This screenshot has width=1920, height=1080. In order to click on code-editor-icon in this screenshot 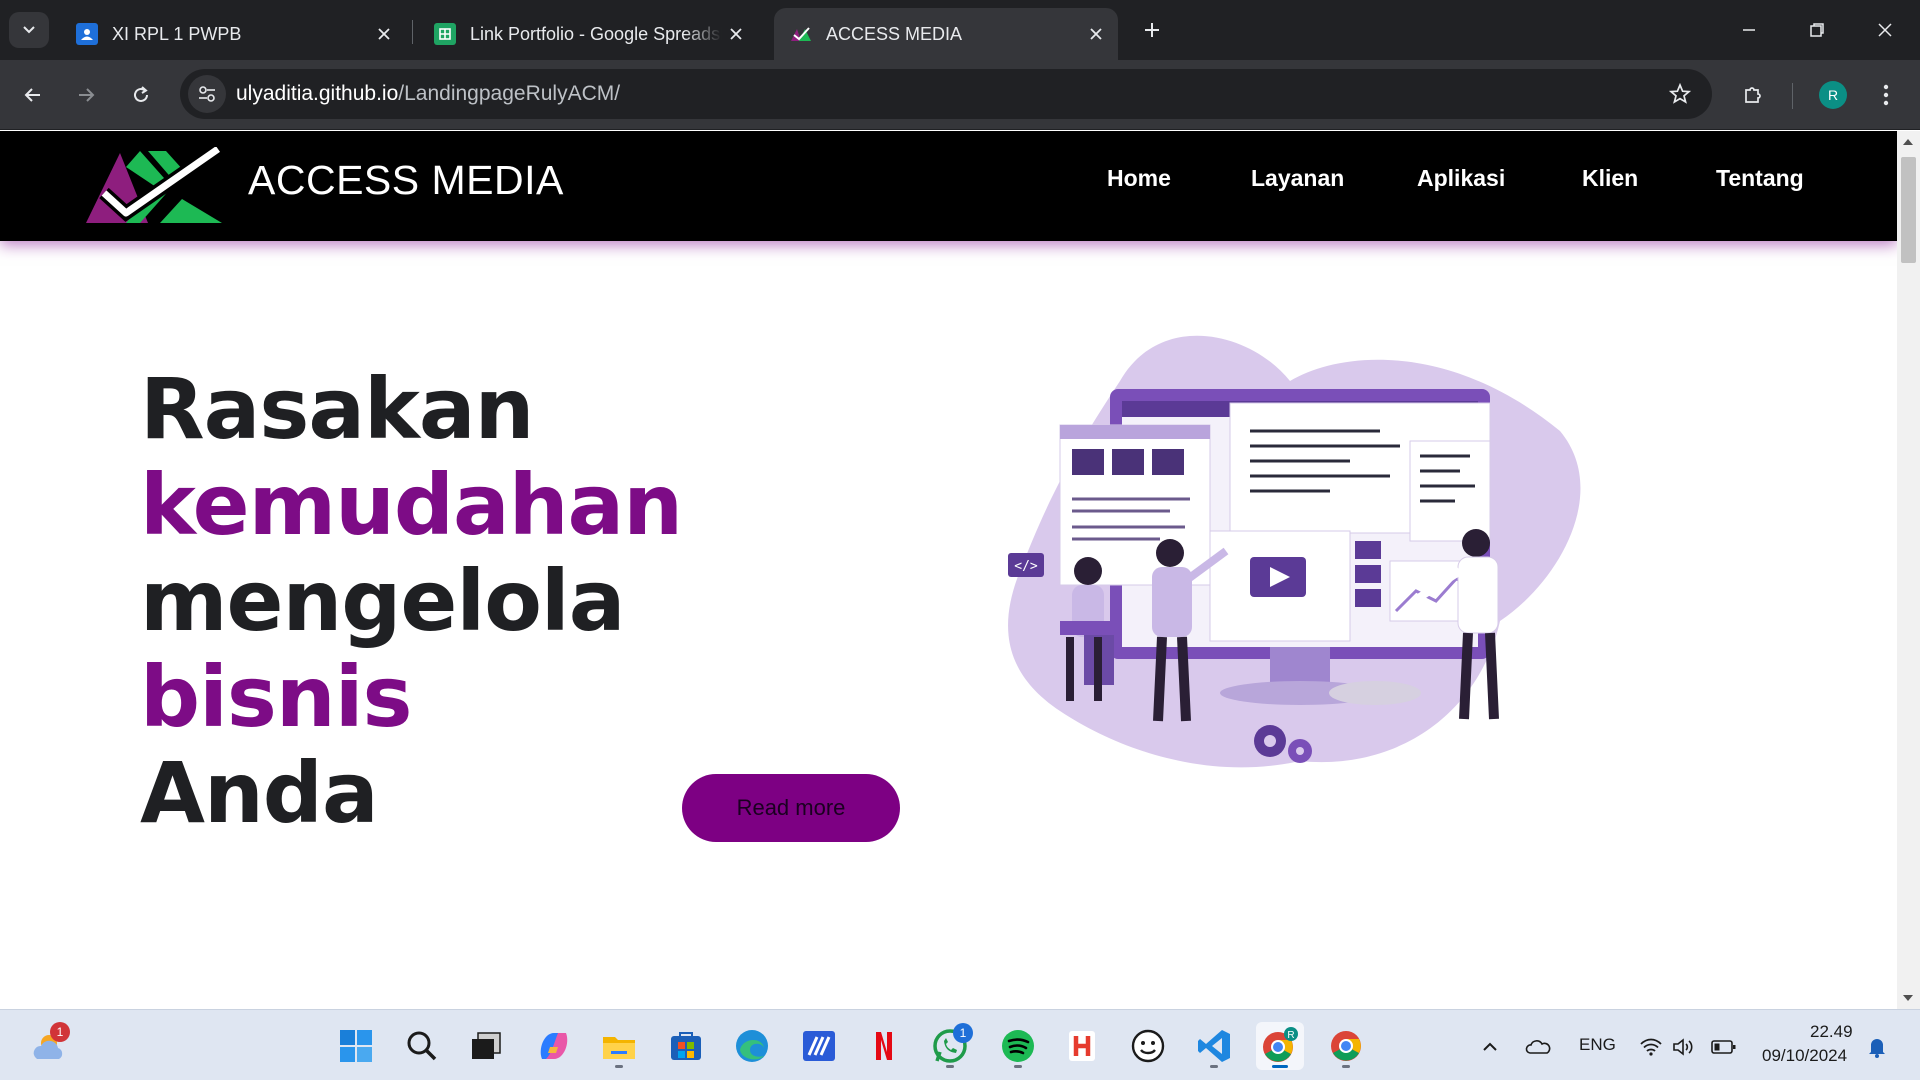, I will do `click(819, 1046)`.